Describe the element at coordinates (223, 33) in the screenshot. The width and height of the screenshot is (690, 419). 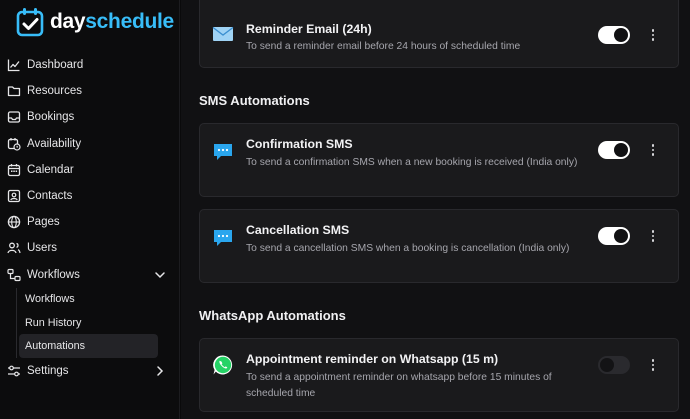
I see `email-icon` at that location.